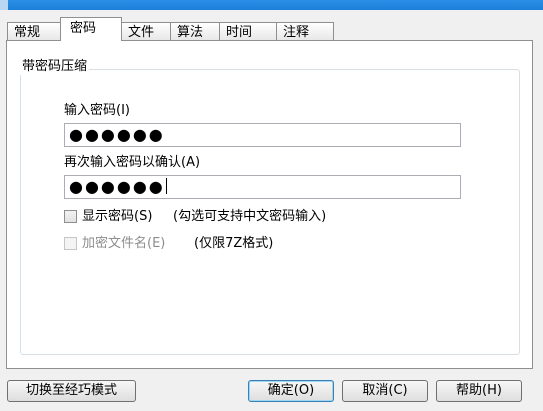 The height and width of the screenshot is (411, 543). Describe the element at coordinates (385, 391) in the screenshot. I see `cancel-button: 取消(C)` at that location.